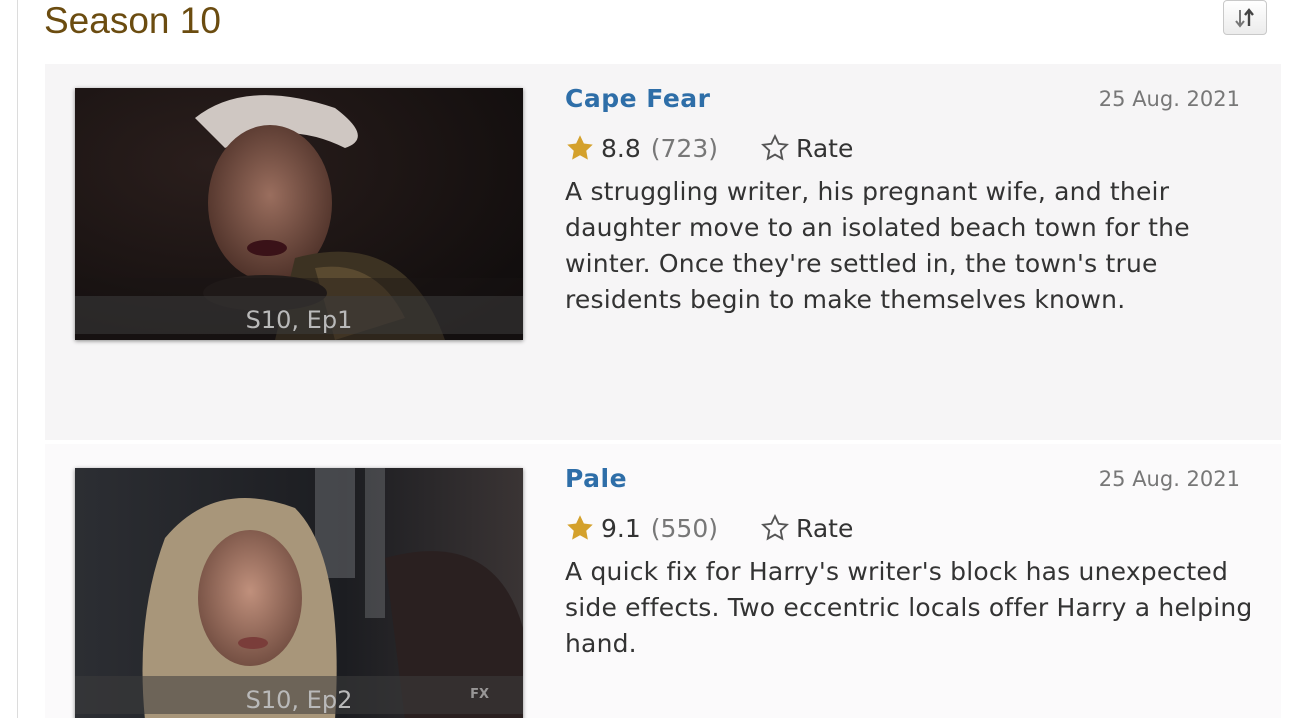 This screenshot has width=1302, height=718. Describe the element at coordinates (17, 359) in the screenshot. I see `left-divider` at that location.